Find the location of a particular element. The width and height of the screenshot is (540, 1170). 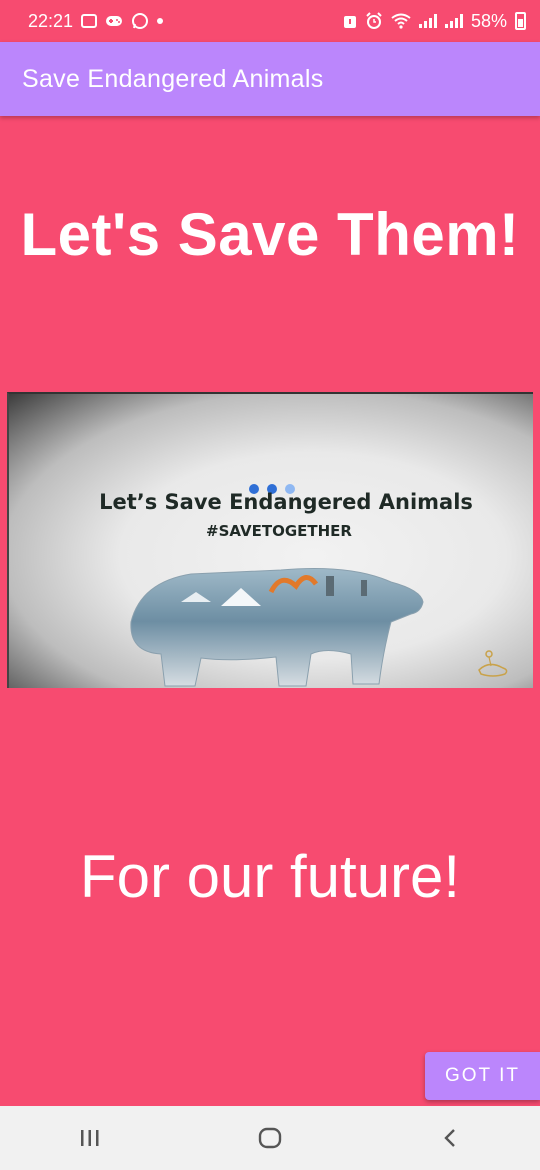

status-time: 22:21 is located at coordinates (51, 20).